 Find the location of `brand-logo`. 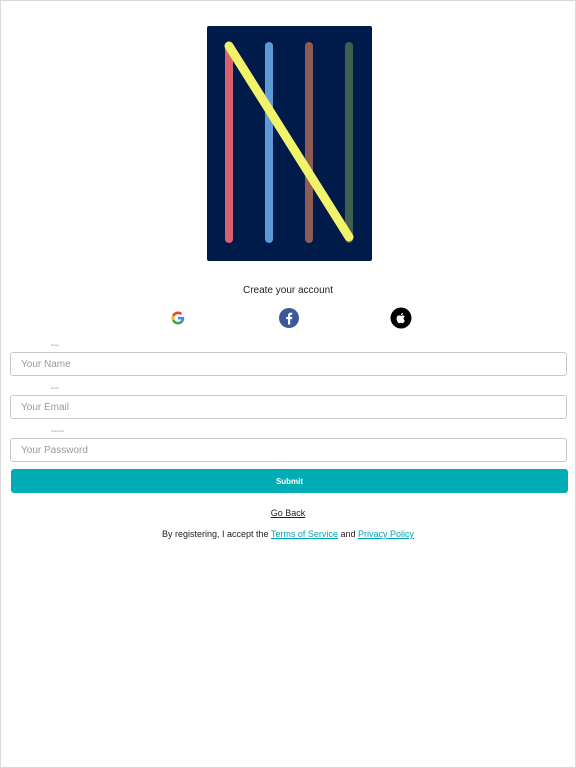

brand-logo is located at coordinates (289, 143).